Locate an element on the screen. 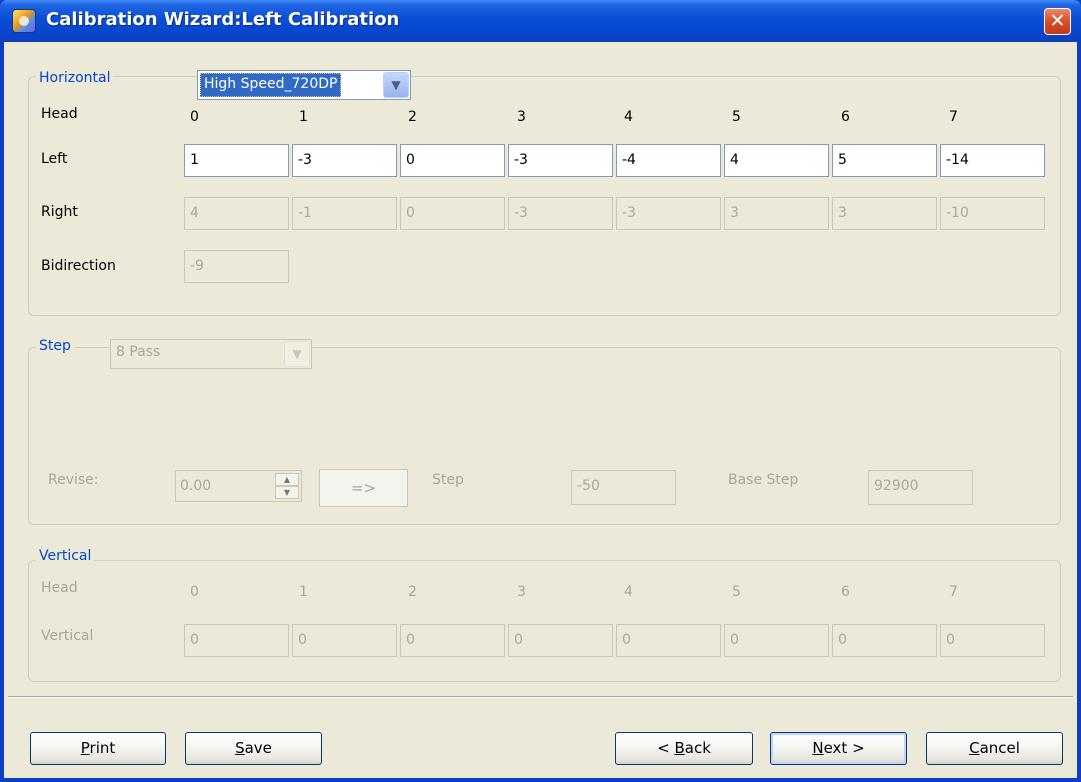 Image resolution: width=1081 pixels, height=782 pixels. bidirection-field: -9 is located at coordinates (236, 266).